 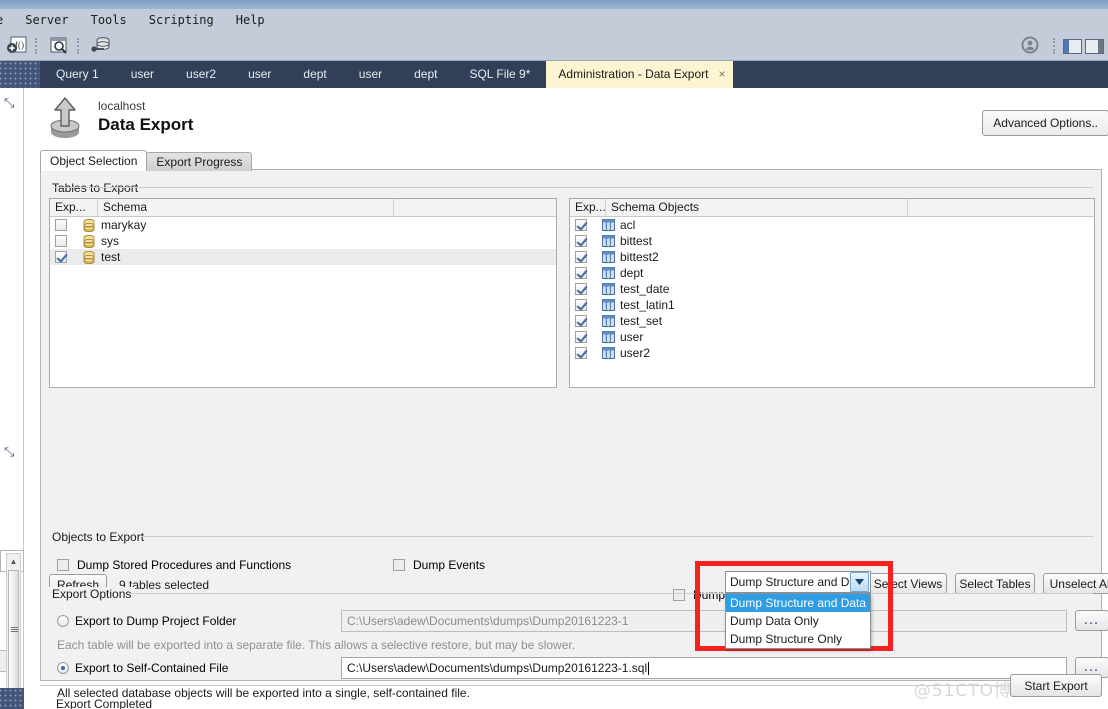 I want to click on table-row: test, so click(x=303, y=257).